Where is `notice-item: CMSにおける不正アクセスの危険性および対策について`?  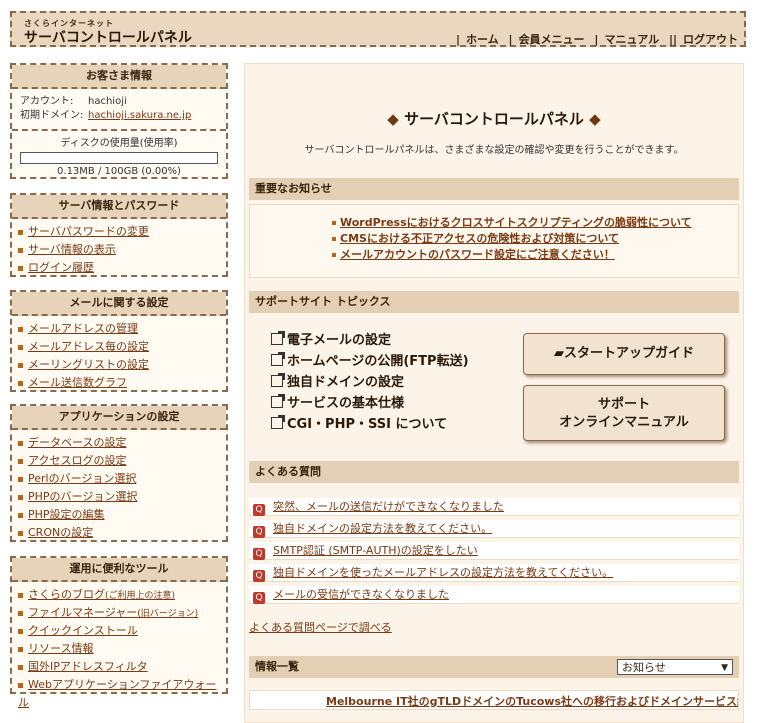 notice-item: CMSにおける不正アクセスの危険性および対策について is located at coordinates (535, 239).